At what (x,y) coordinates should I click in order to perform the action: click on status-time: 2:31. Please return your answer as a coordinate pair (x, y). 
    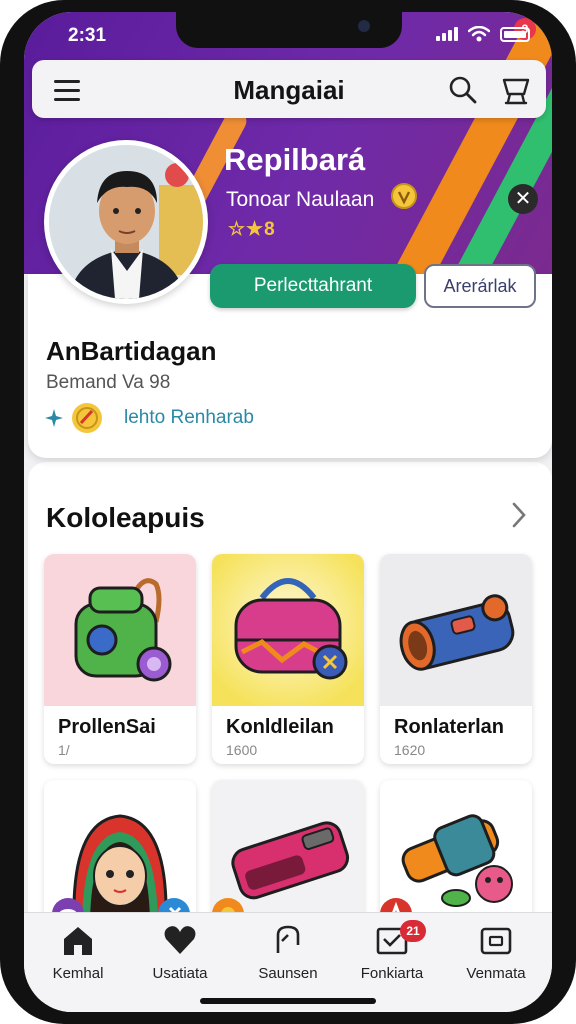
    Looking at the image, I should click on (87, 35).